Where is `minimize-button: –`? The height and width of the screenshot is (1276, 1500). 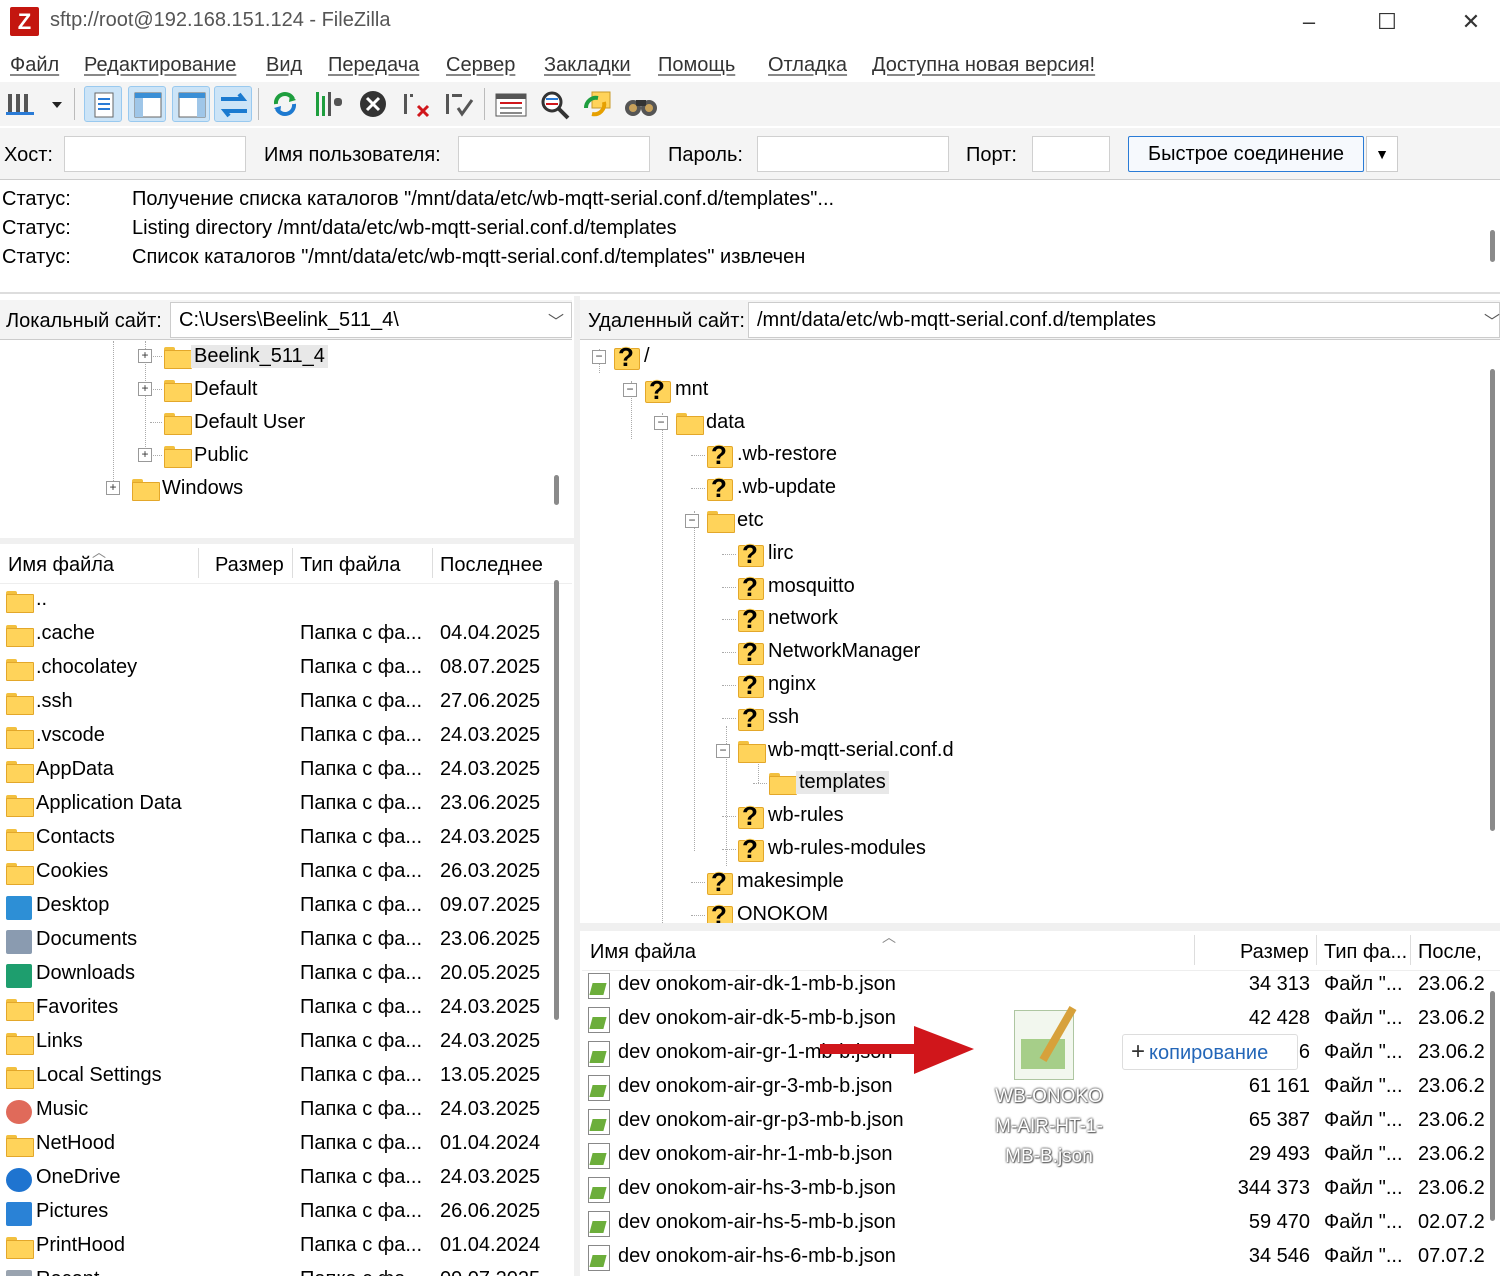 minimize-button: – is located at coordinates (1309, 22).